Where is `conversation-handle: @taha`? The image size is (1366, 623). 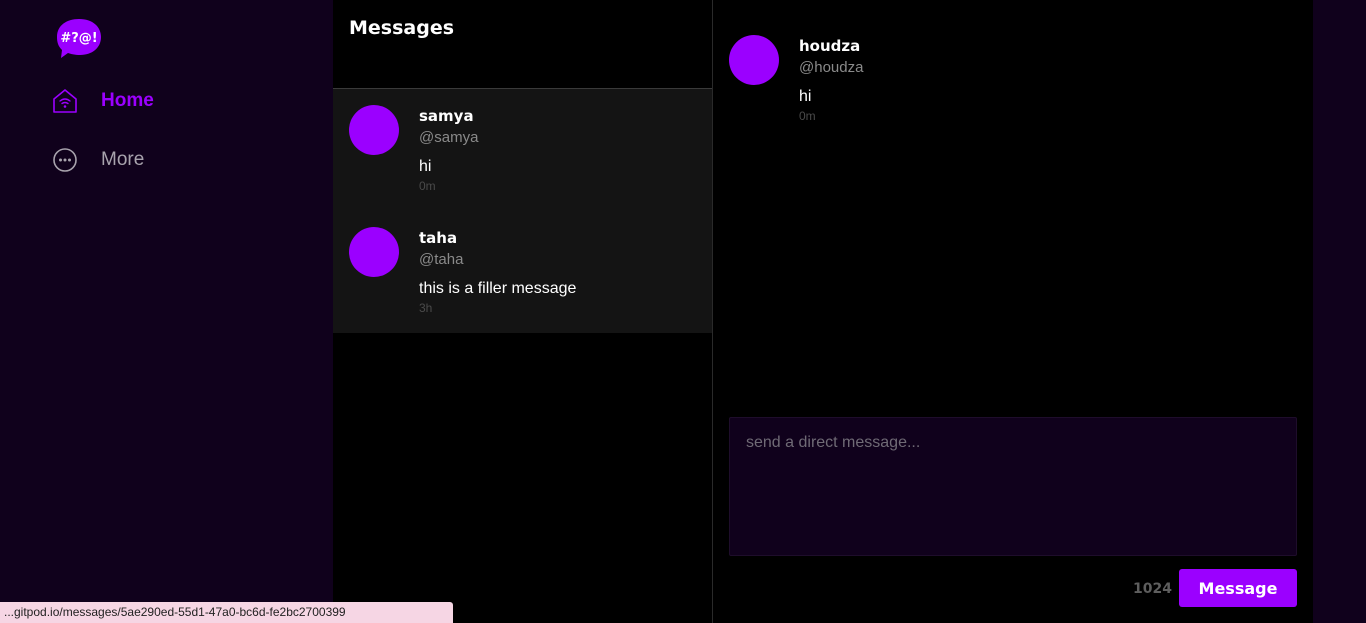 conversation-handle: @taha is located at coordinates (441, 259).